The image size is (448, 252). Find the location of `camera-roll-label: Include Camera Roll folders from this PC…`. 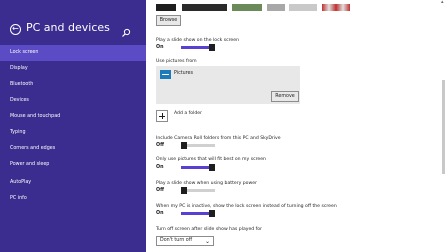

camera-roll-label: Include Camera Roll folders from this PC… is located at coordinates (218, 138).